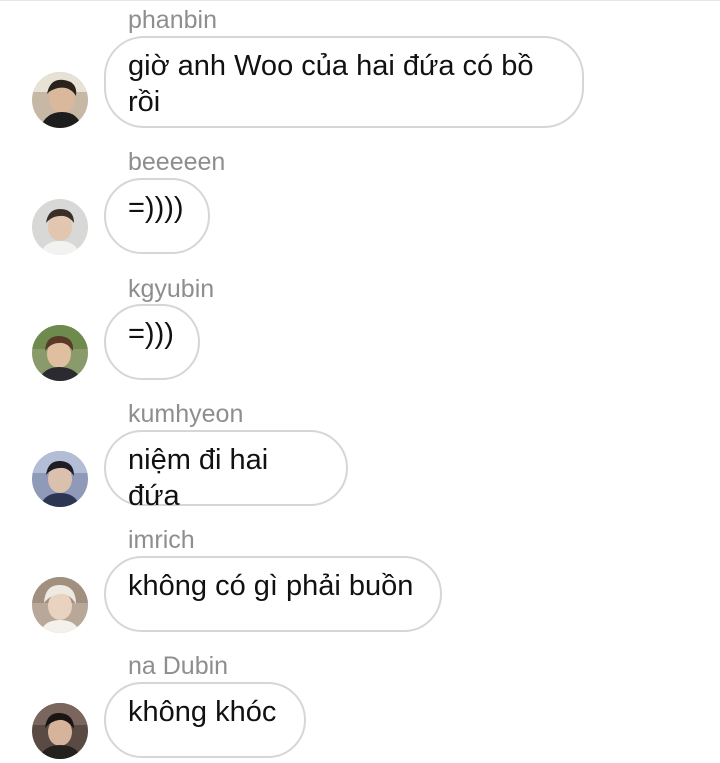 The image size is (720, 763). Describe the element at coordinates (273, 594) in the screenshot. I see `message-bubble: không có gì phải buồn` at that location.